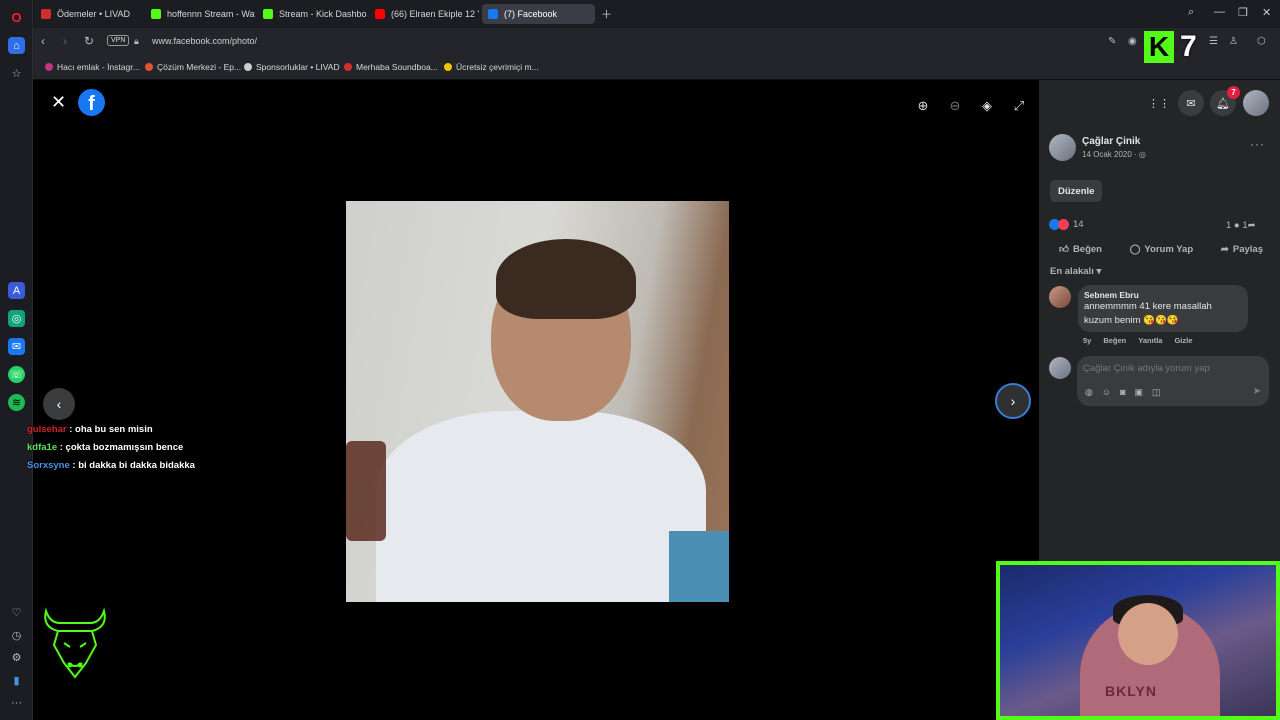 Image resolution: width=1280 pixels, height=720 pixels. Describe the element at coordinates (1233, 92) in the screenshot. I see `notification-badge: 7` at that location.